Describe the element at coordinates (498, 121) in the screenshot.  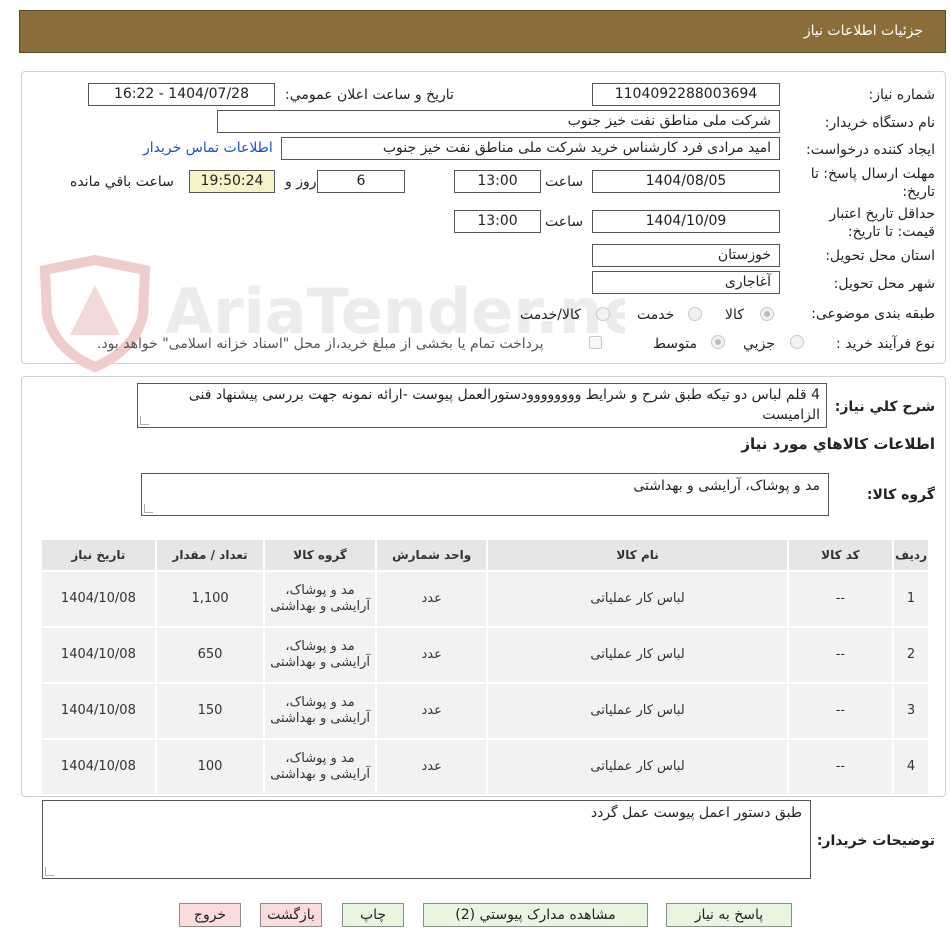
I see `buyer-org-field: شرکت ملی مناطق نفت خیز جنوب` at that location.